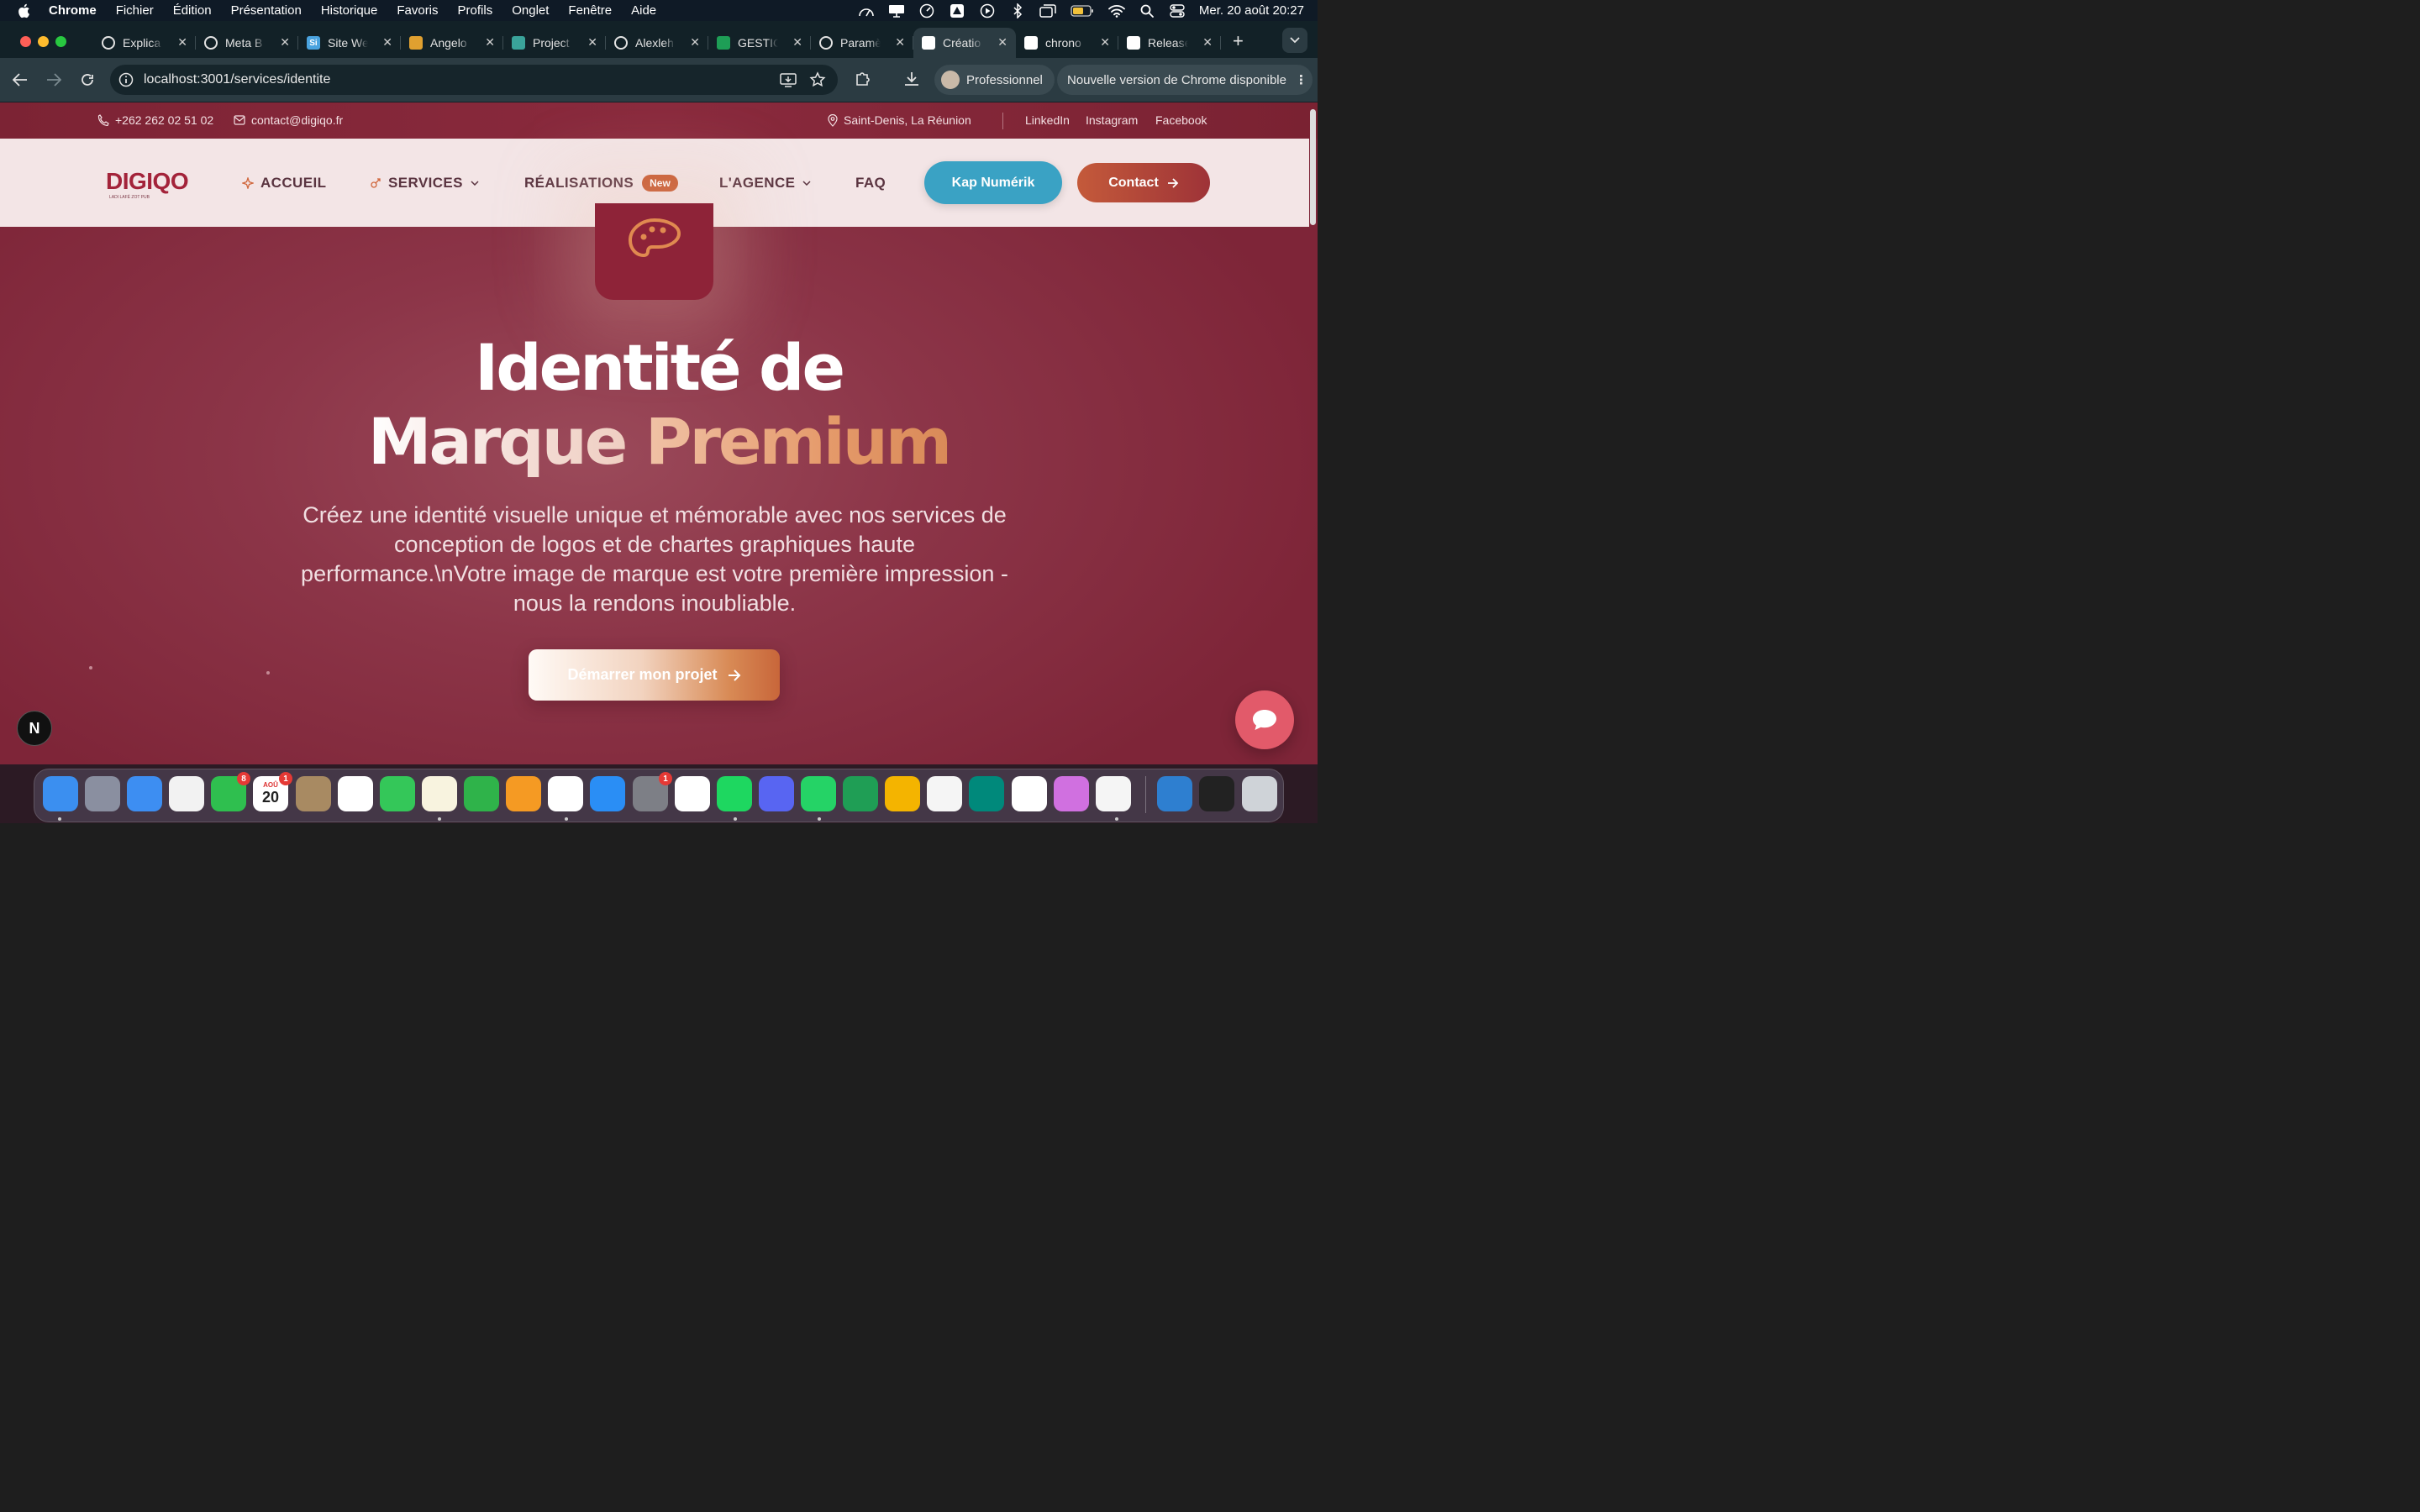  I want to click on menu-profils: Profils, so click(476, 10).